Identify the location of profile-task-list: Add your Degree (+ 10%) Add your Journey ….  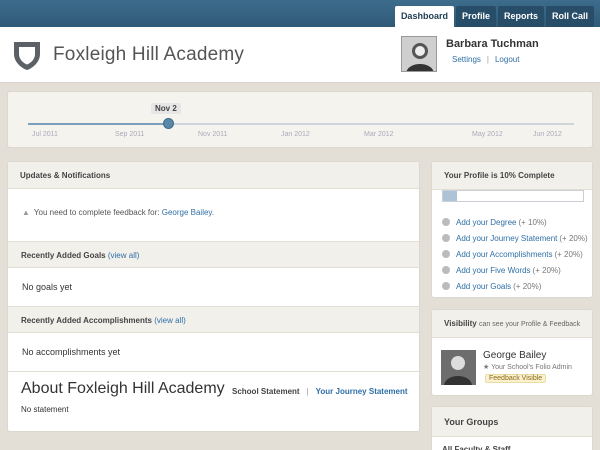
(515, 254).